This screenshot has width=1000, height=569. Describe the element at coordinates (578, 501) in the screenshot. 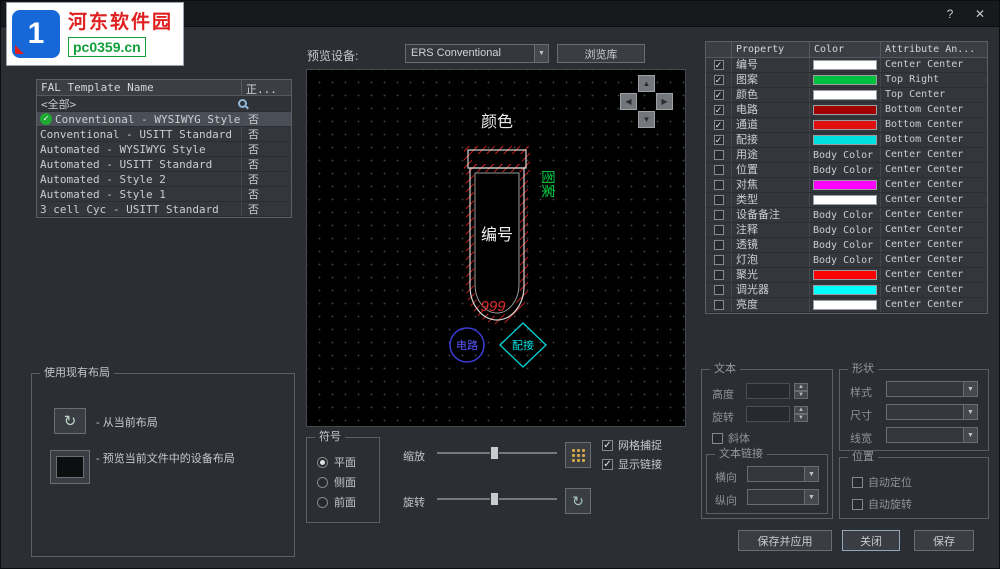

I see `reset-rotation-button: ↻` at that location.